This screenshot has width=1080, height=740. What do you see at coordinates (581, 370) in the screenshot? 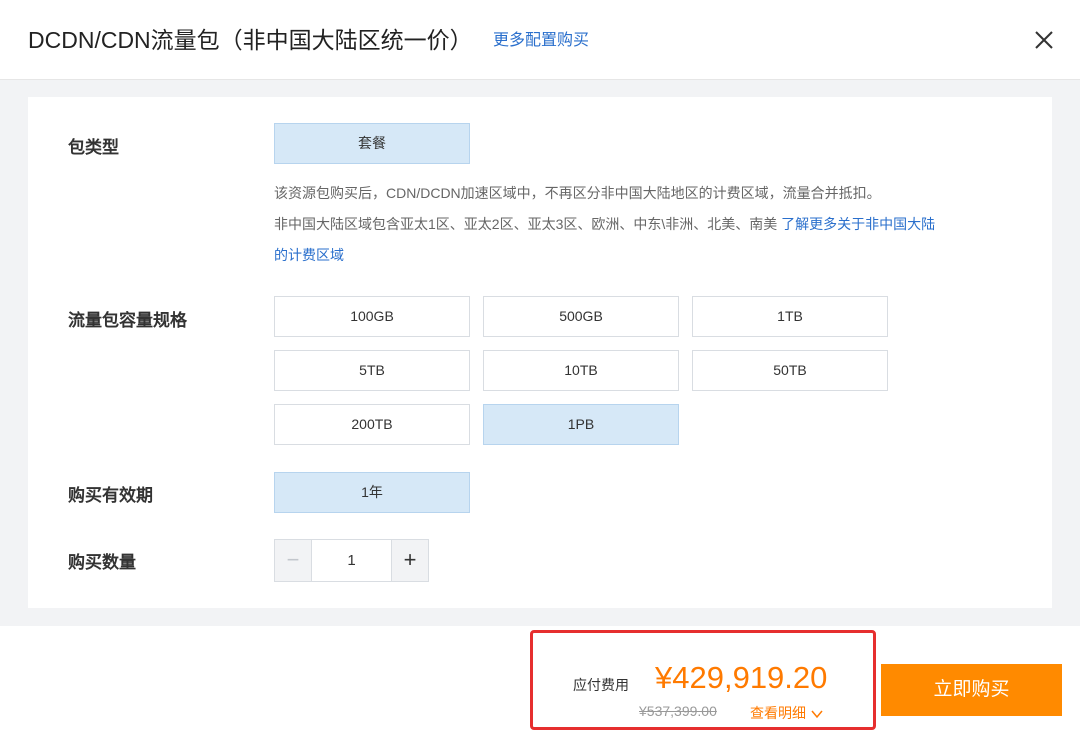
I see `capacity-option-10tb: 10TB` at bounding box center [581, 370].